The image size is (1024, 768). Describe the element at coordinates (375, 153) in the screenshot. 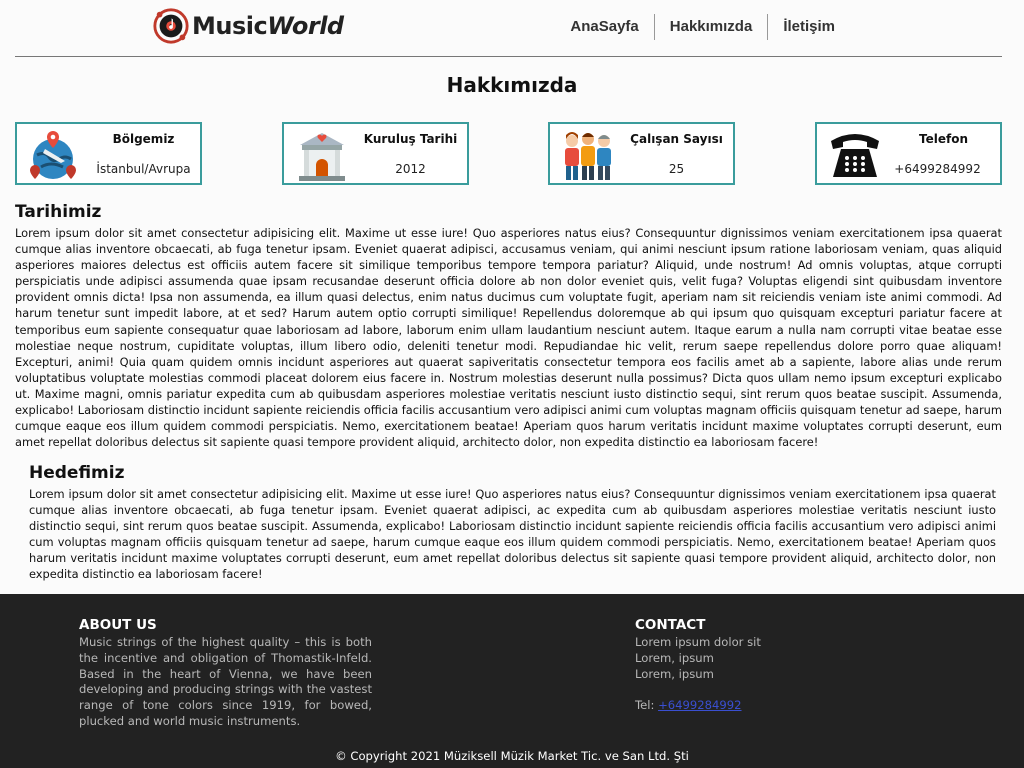

I see `info-card-founded: Kuruluş Tarihi 2012` at that location.